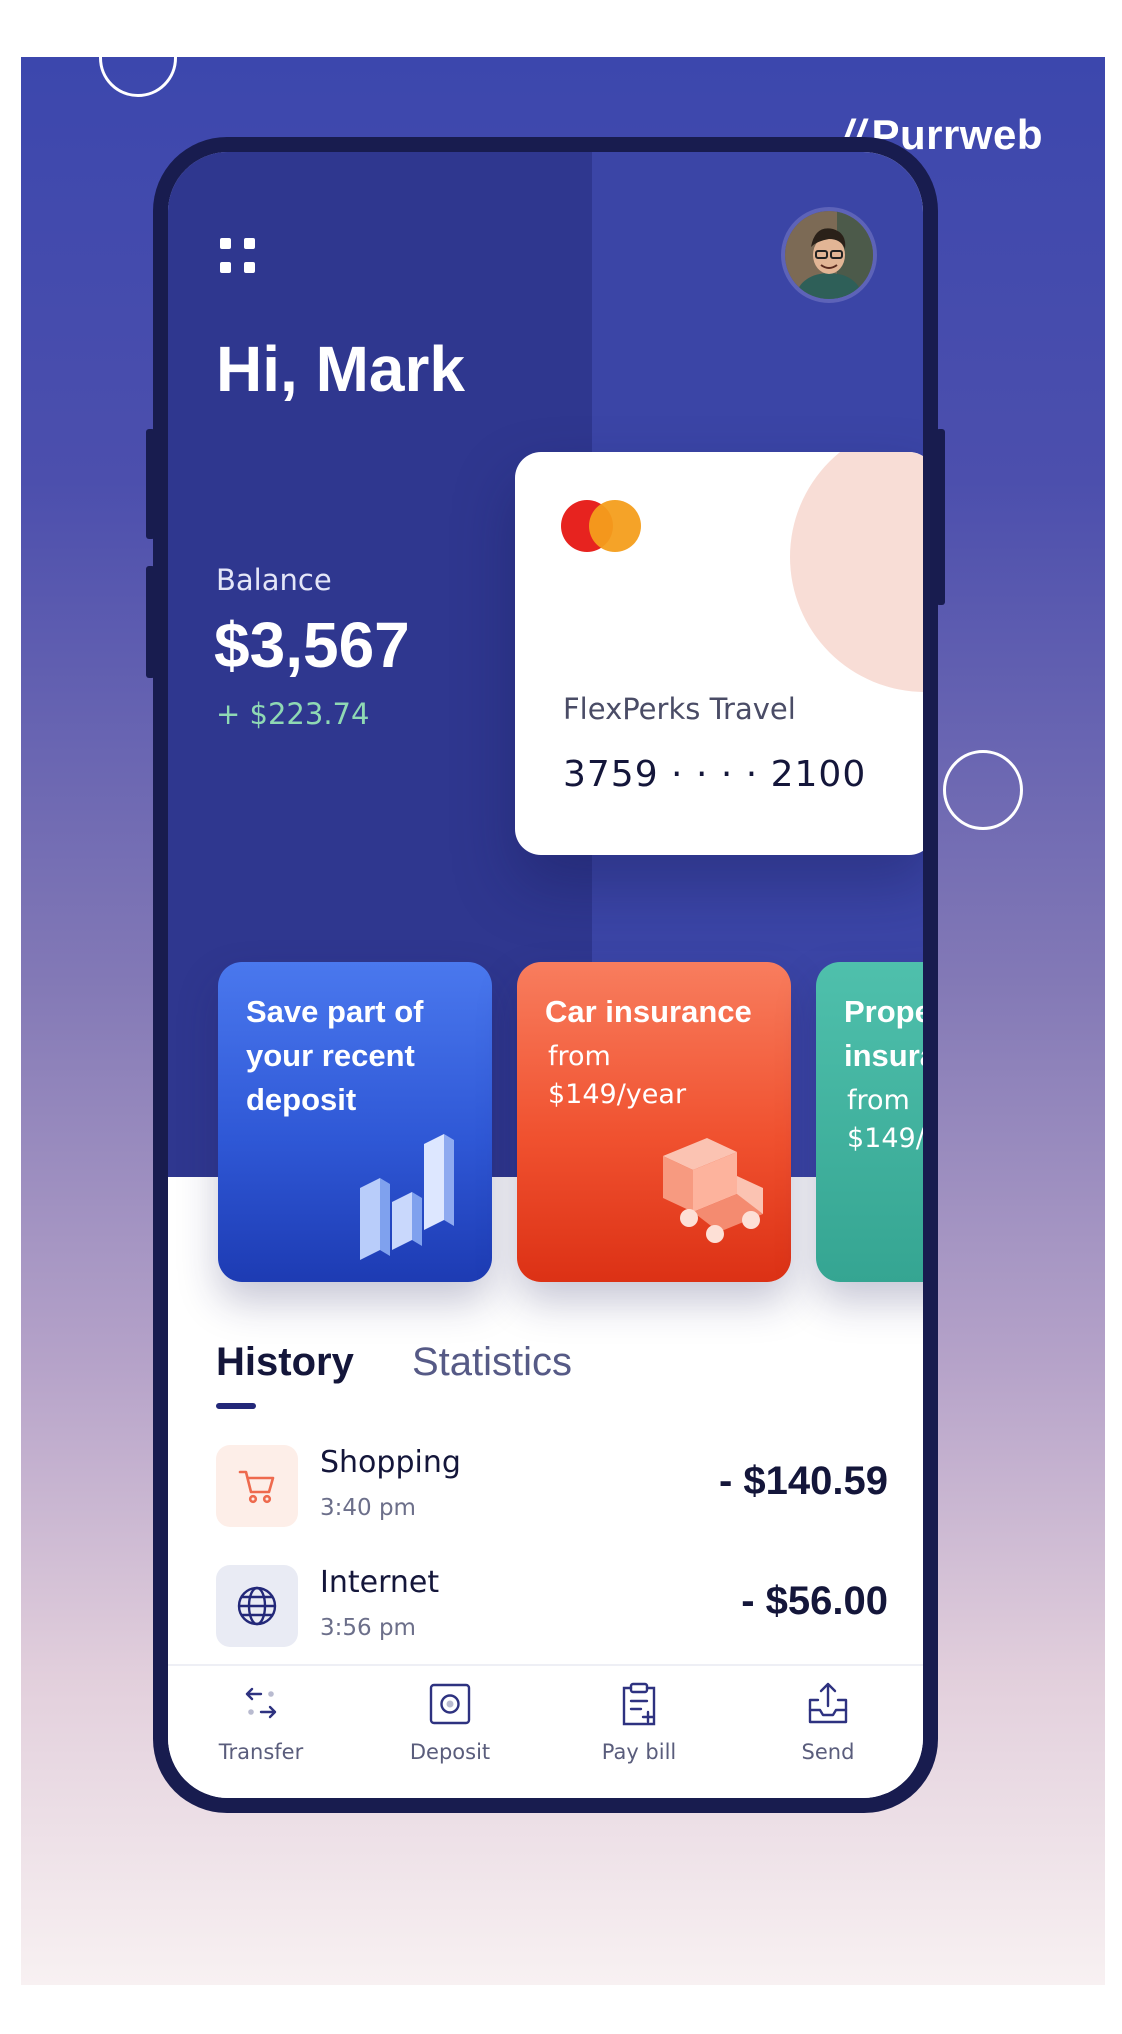 This screenshot has width=1122, height=2034. Describe the element at coordinates (654, 1122) in the screenshot. I see `offer-card-car-insurance: Car insurance from $149/year` at that location.